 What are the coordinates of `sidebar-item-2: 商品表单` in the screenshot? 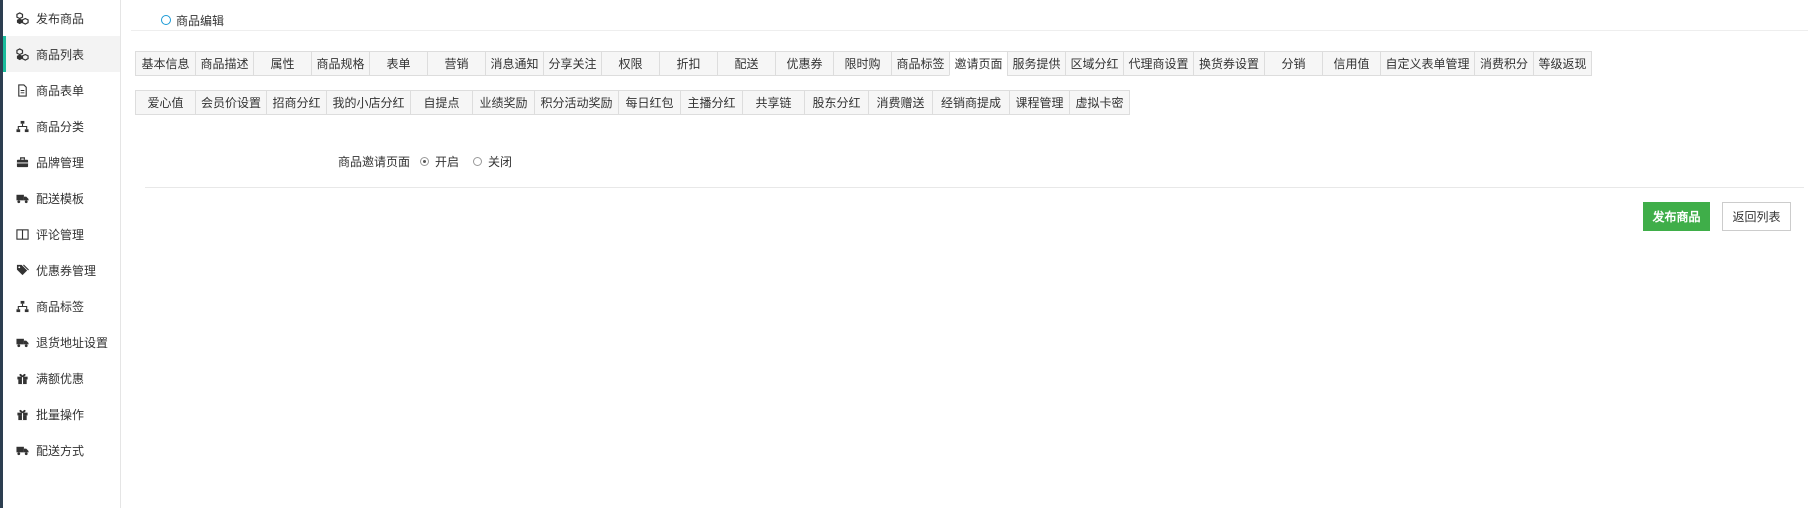 It's located at (61, 90).